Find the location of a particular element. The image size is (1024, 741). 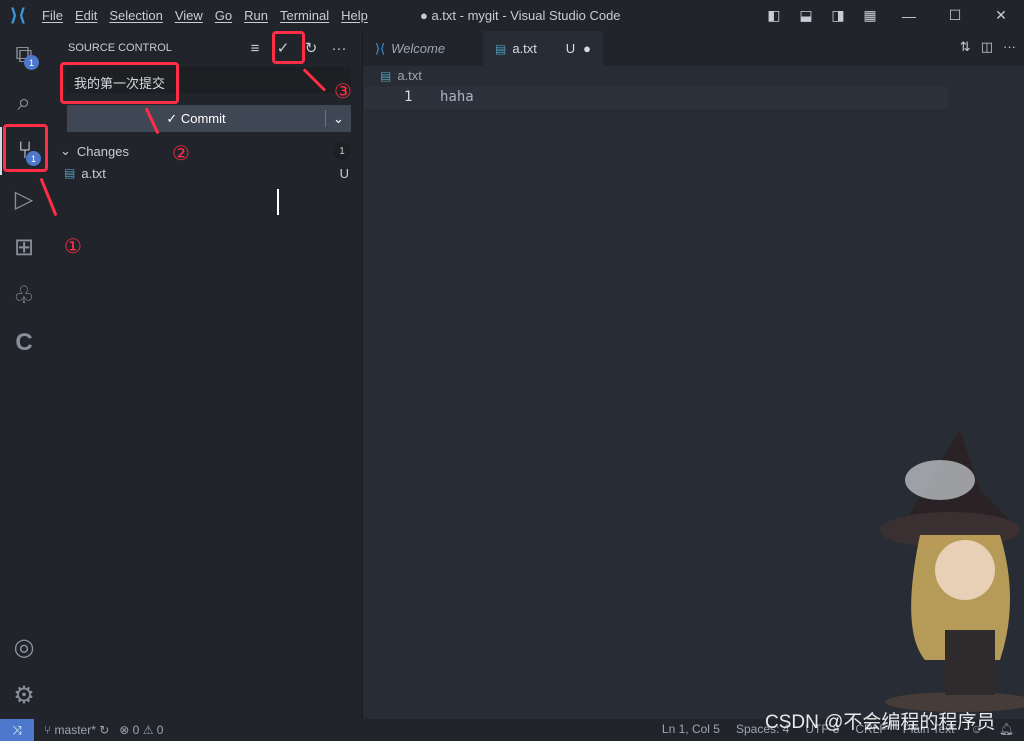

changes-label: Changes is located at coordinates (102, 151).